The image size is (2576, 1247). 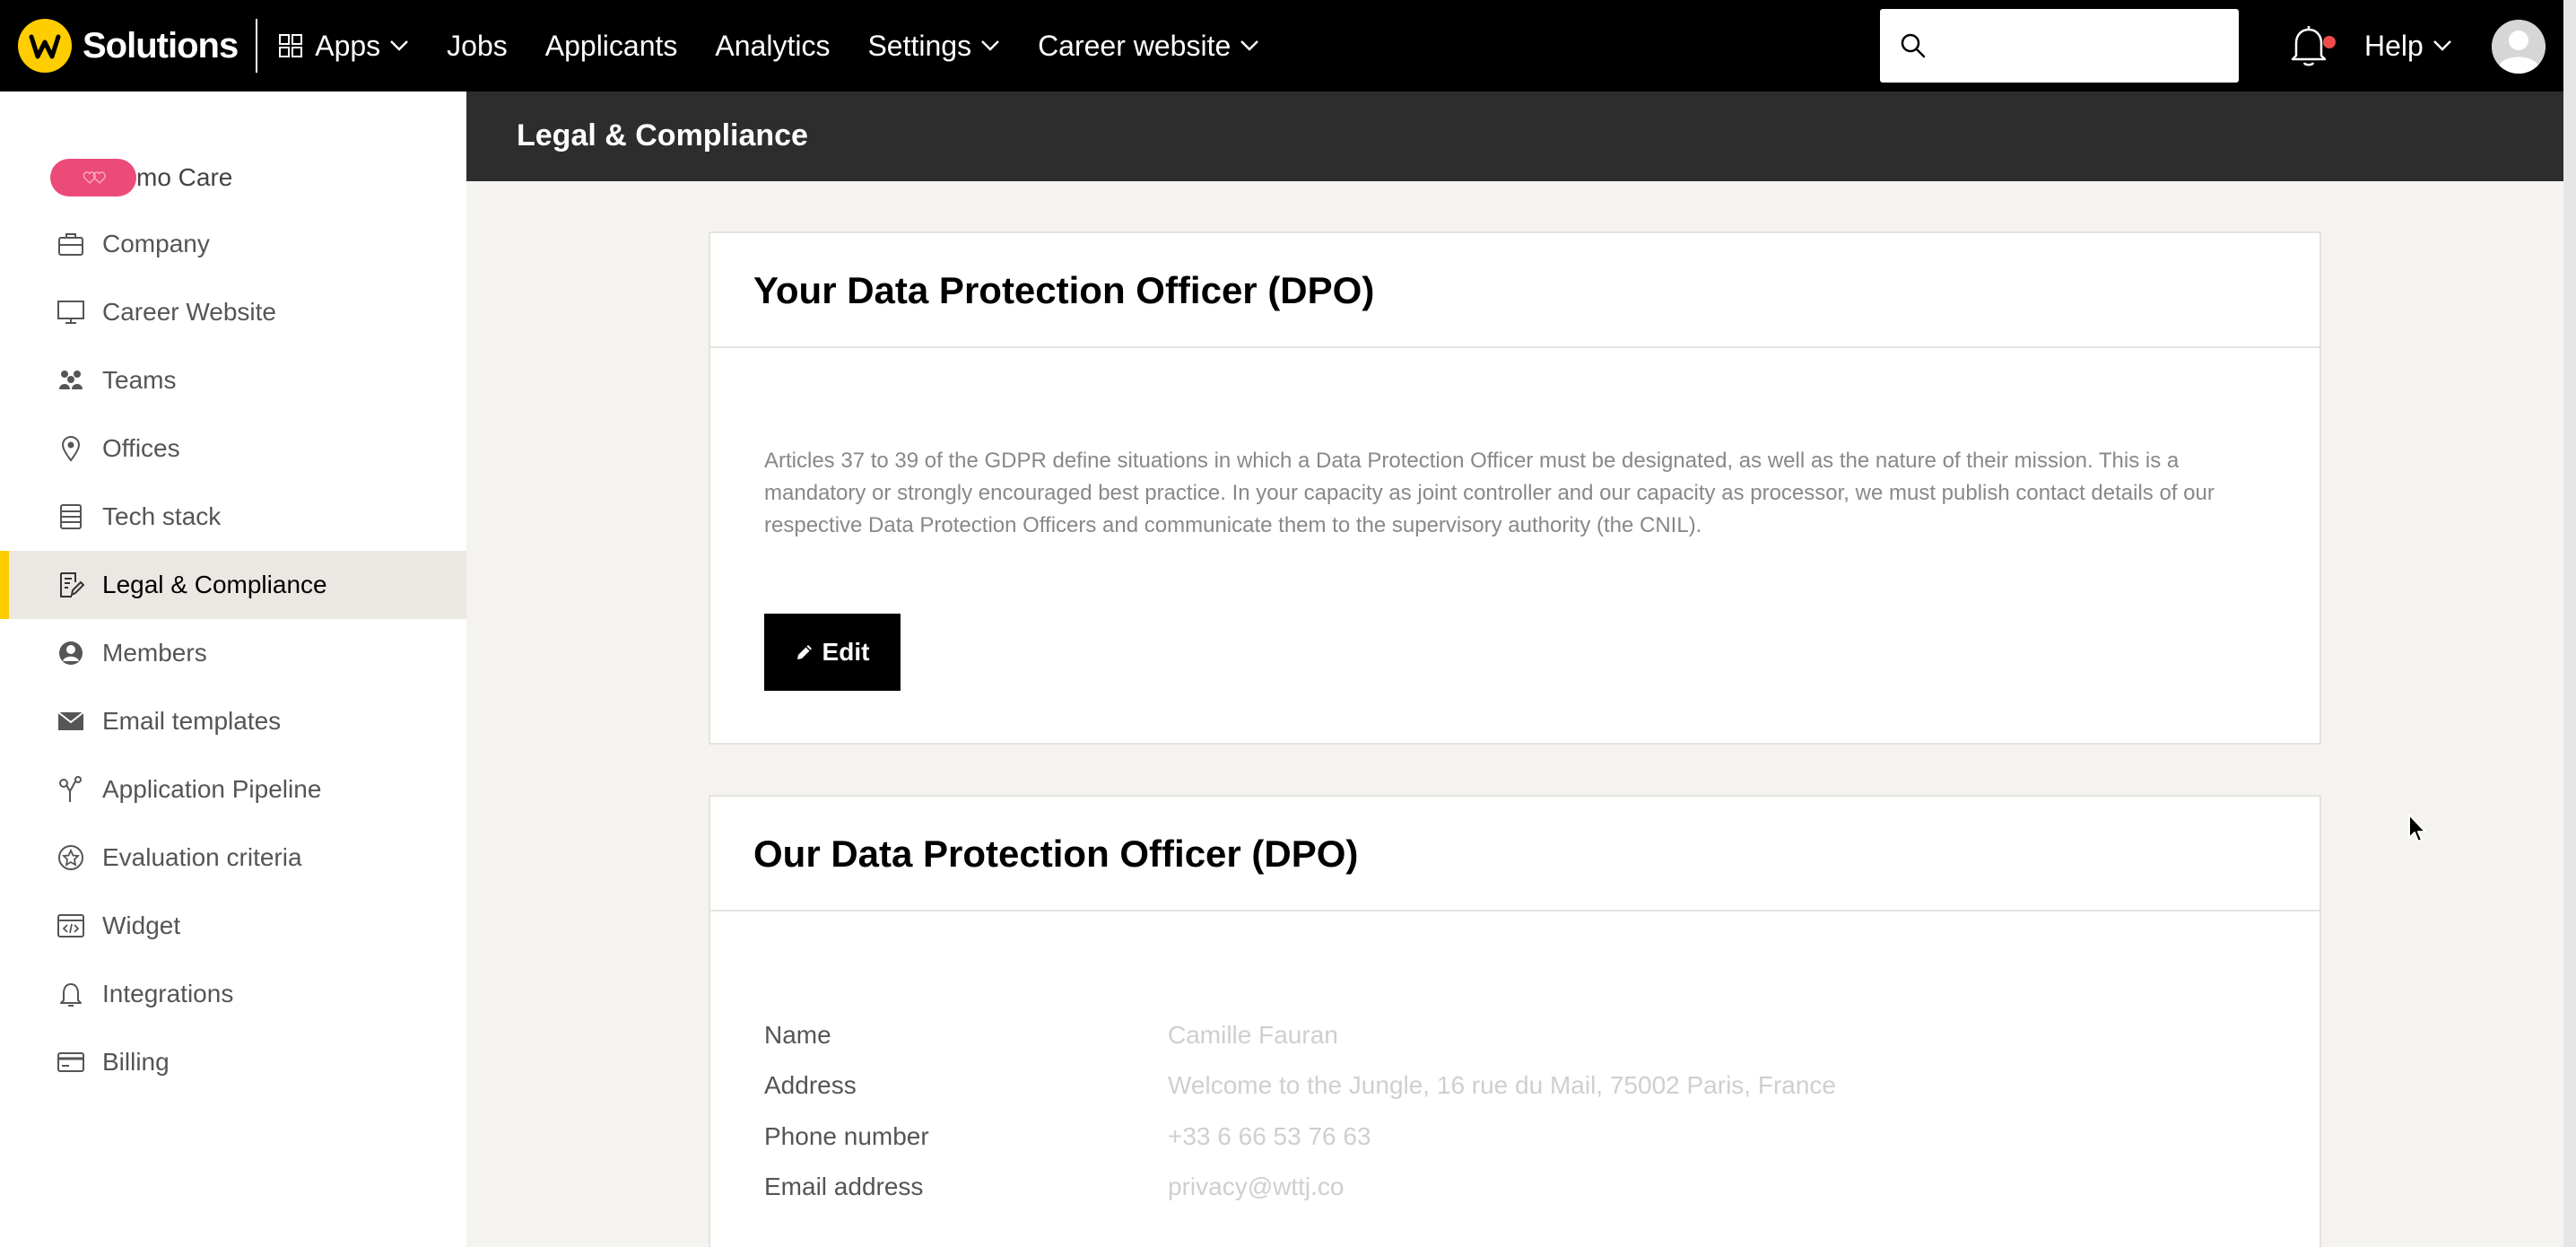 I want to click on search-icon, so click(x=1913, y=45).